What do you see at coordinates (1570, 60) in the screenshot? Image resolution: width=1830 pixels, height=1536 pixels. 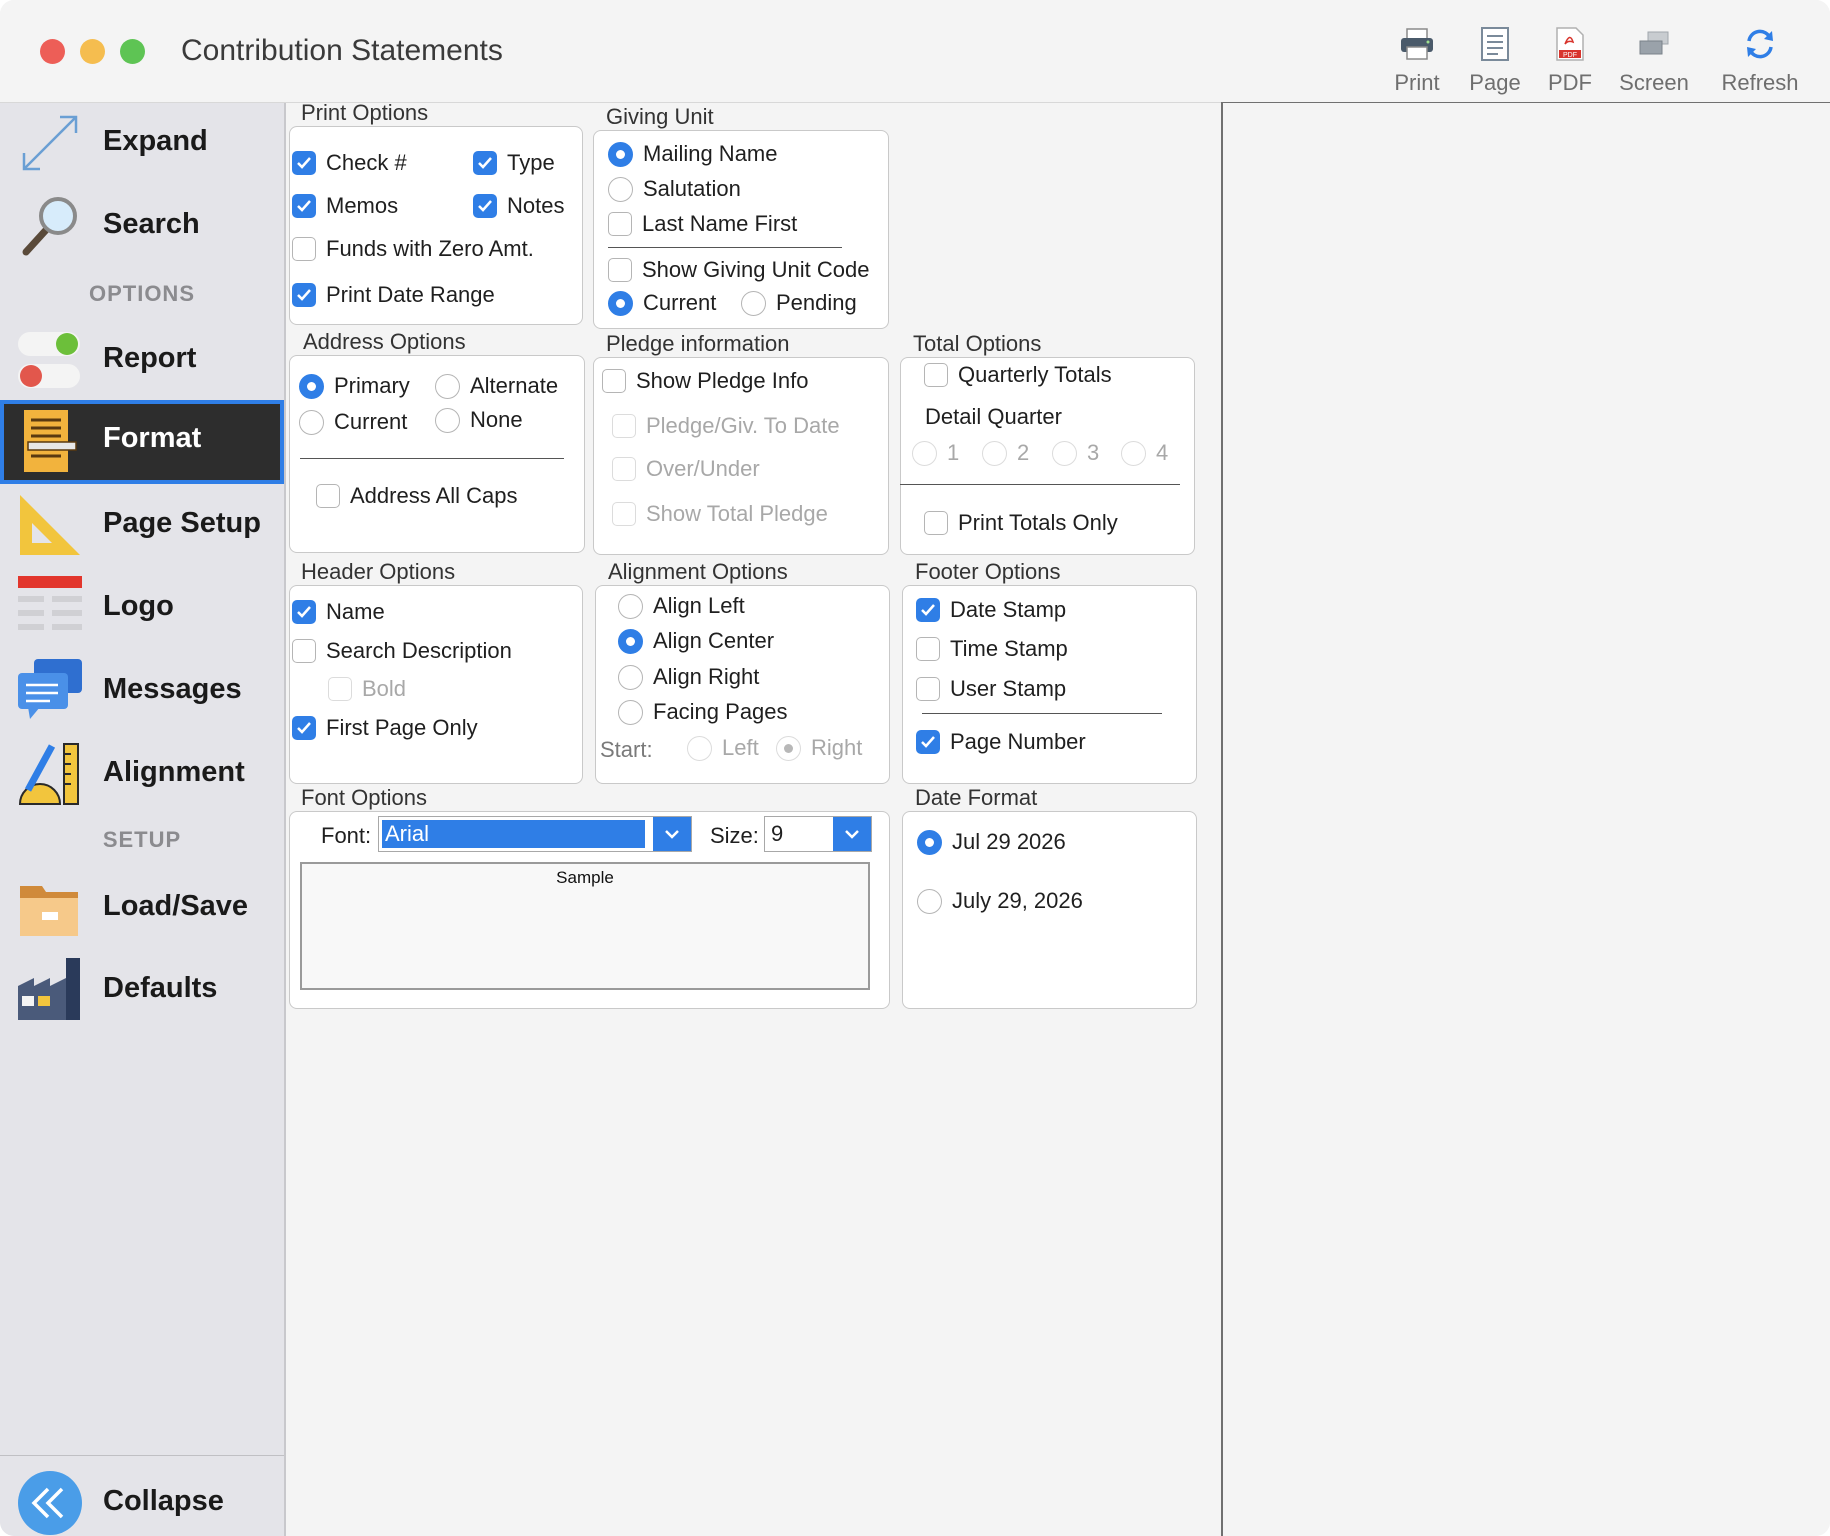 I see `pdf-button: PDF PDF` at bounding box center [1570, 60].